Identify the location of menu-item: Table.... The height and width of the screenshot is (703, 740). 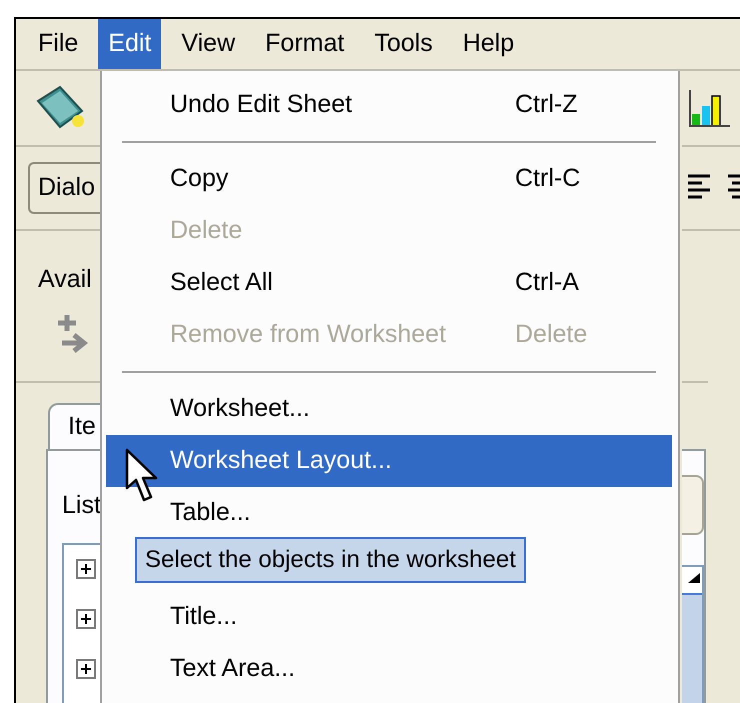
(389, 513).